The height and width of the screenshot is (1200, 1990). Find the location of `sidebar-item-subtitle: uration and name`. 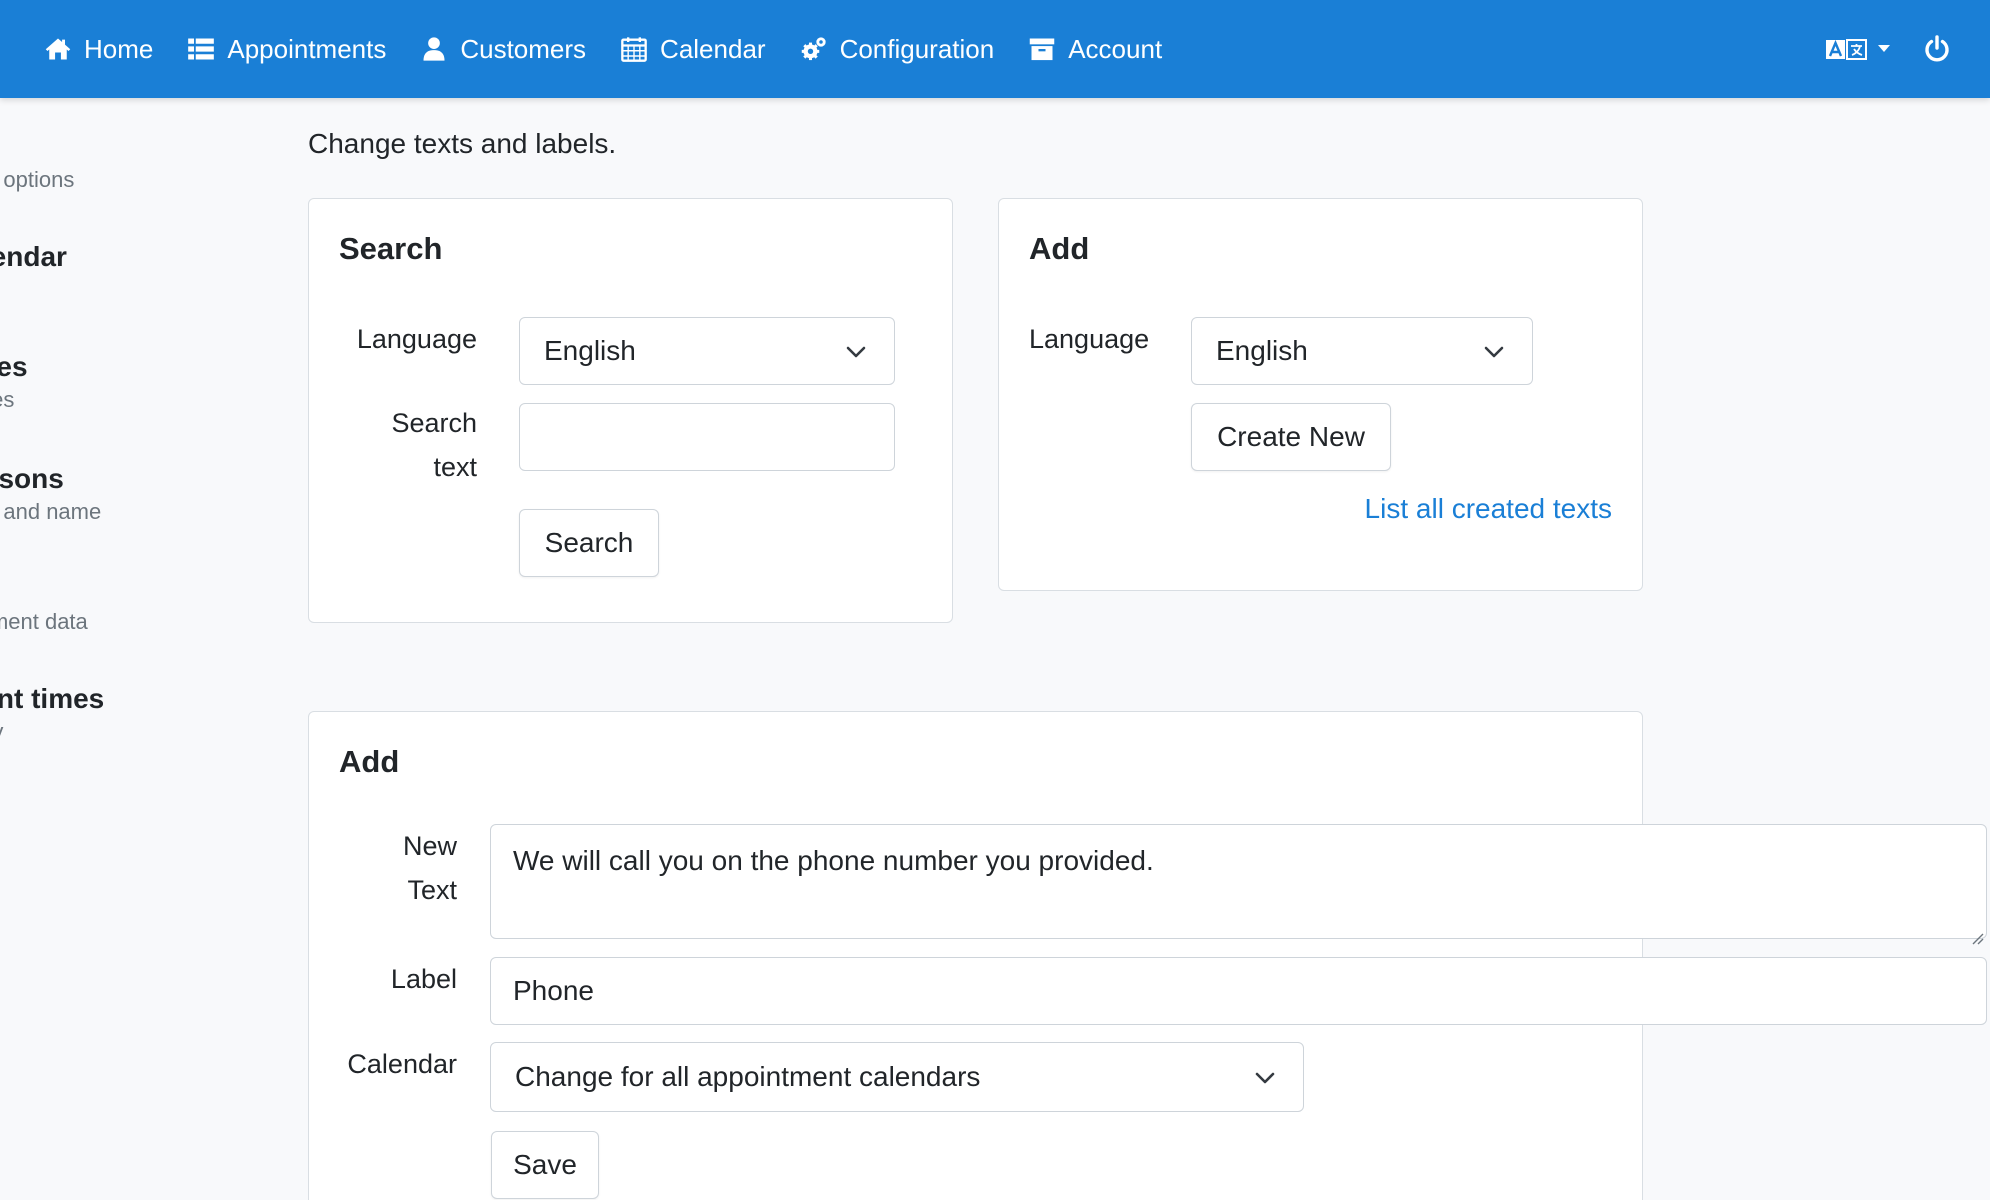

sidebar-item-subtitle: uration and name is located at coordinates (51, 511).